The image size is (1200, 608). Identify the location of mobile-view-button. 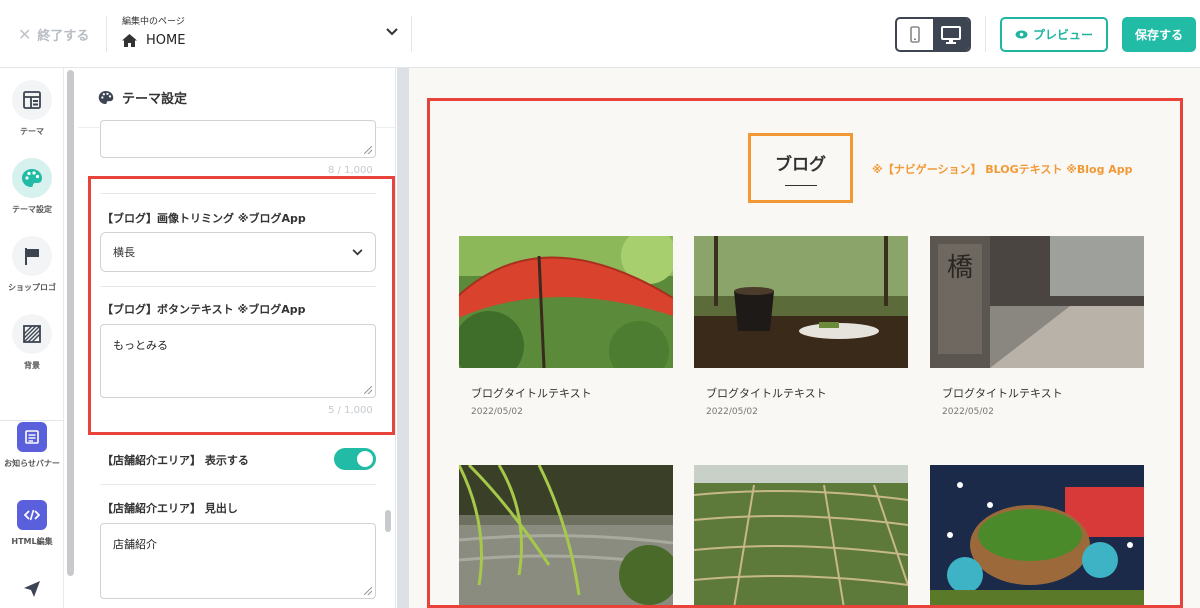
(915, 34).